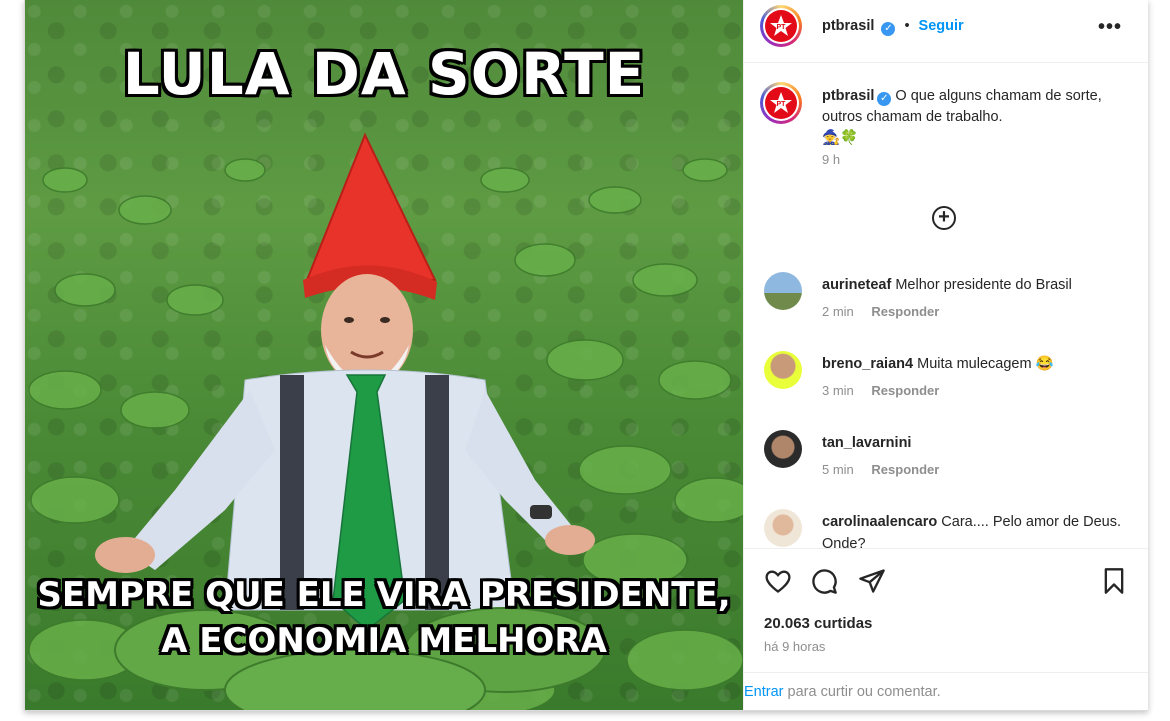 The height and width of the screenshot is (721, 1170). Describe the element at coordinates (764, 692) in the screenshot. I see `login-link: Entrar` at that location.